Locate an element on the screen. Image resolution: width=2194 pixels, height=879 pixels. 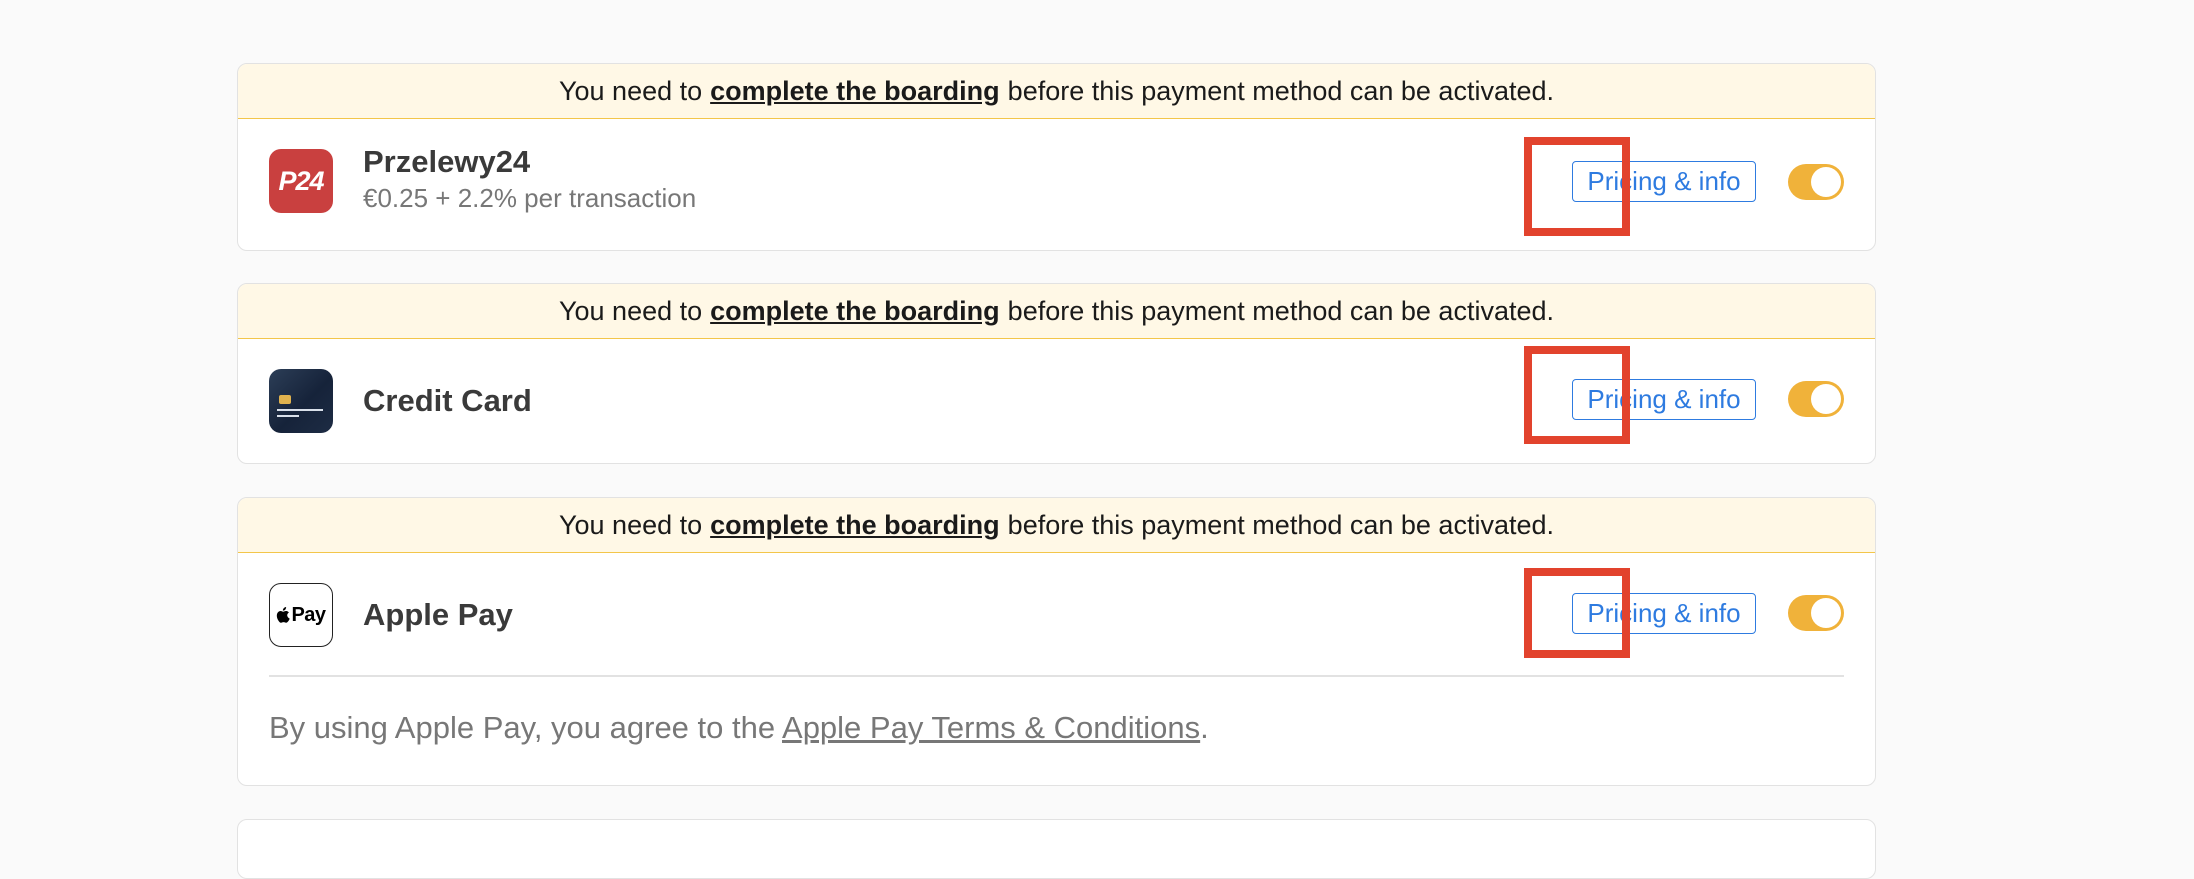
apple-pay-logo-text: Pay is located at coordinates (308, 614).